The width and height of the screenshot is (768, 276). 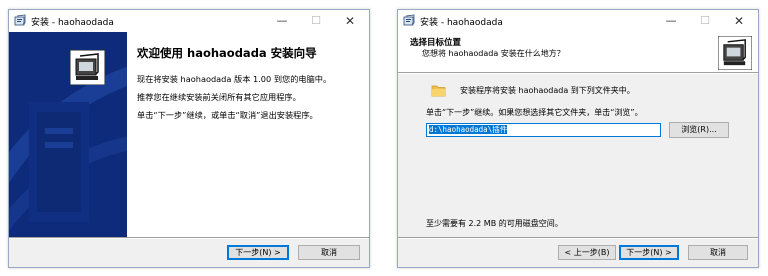 I want to click on welcome-heading: 欢迎使用 haohaodada 安装向导, so click(x=227, y=53).